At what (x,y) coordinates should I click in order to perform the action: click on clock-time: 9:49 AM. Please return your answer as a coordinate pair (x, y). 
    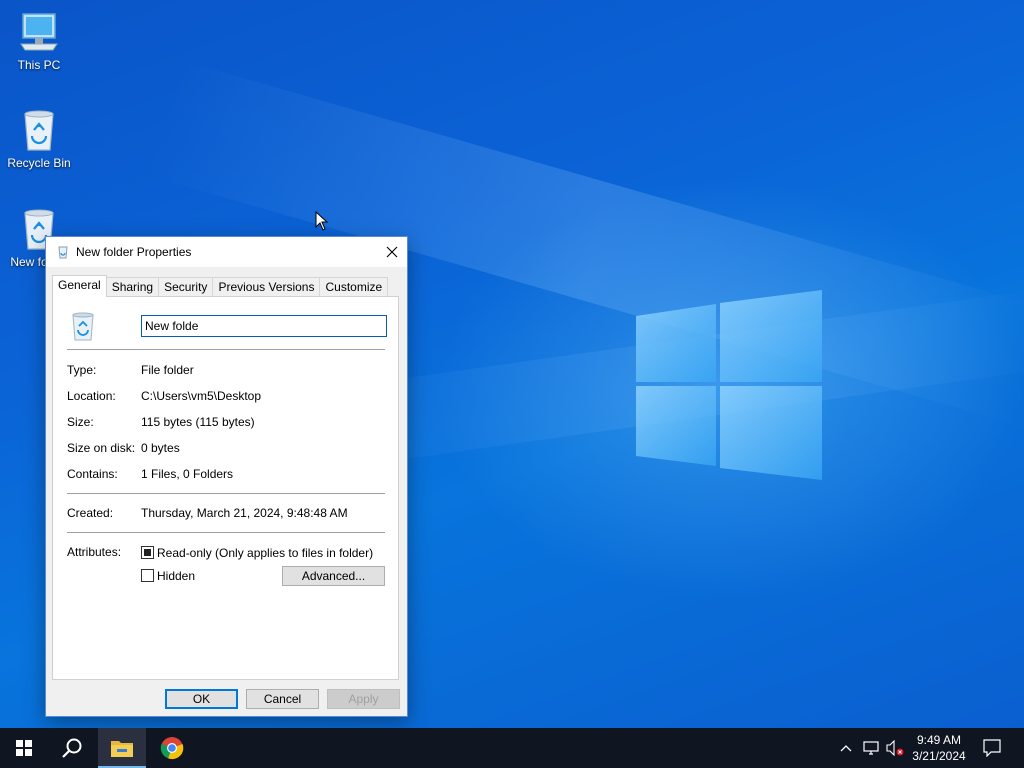
    Looking at the image, I should click on (939, 740).